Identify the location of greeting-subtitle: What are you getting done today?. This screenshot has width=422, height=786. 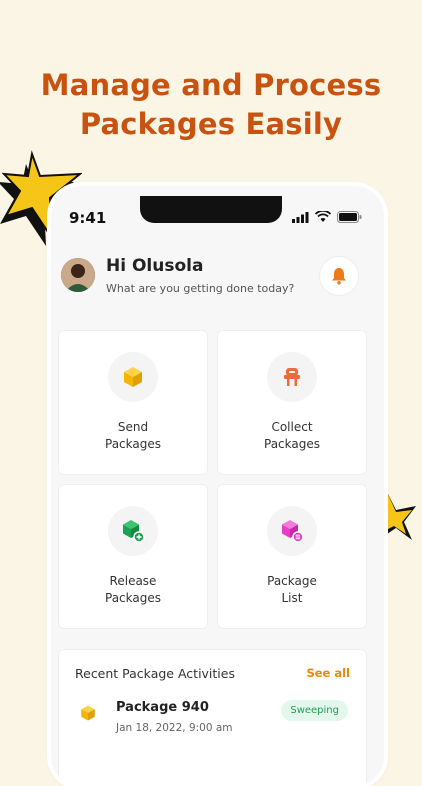
(200, 288).